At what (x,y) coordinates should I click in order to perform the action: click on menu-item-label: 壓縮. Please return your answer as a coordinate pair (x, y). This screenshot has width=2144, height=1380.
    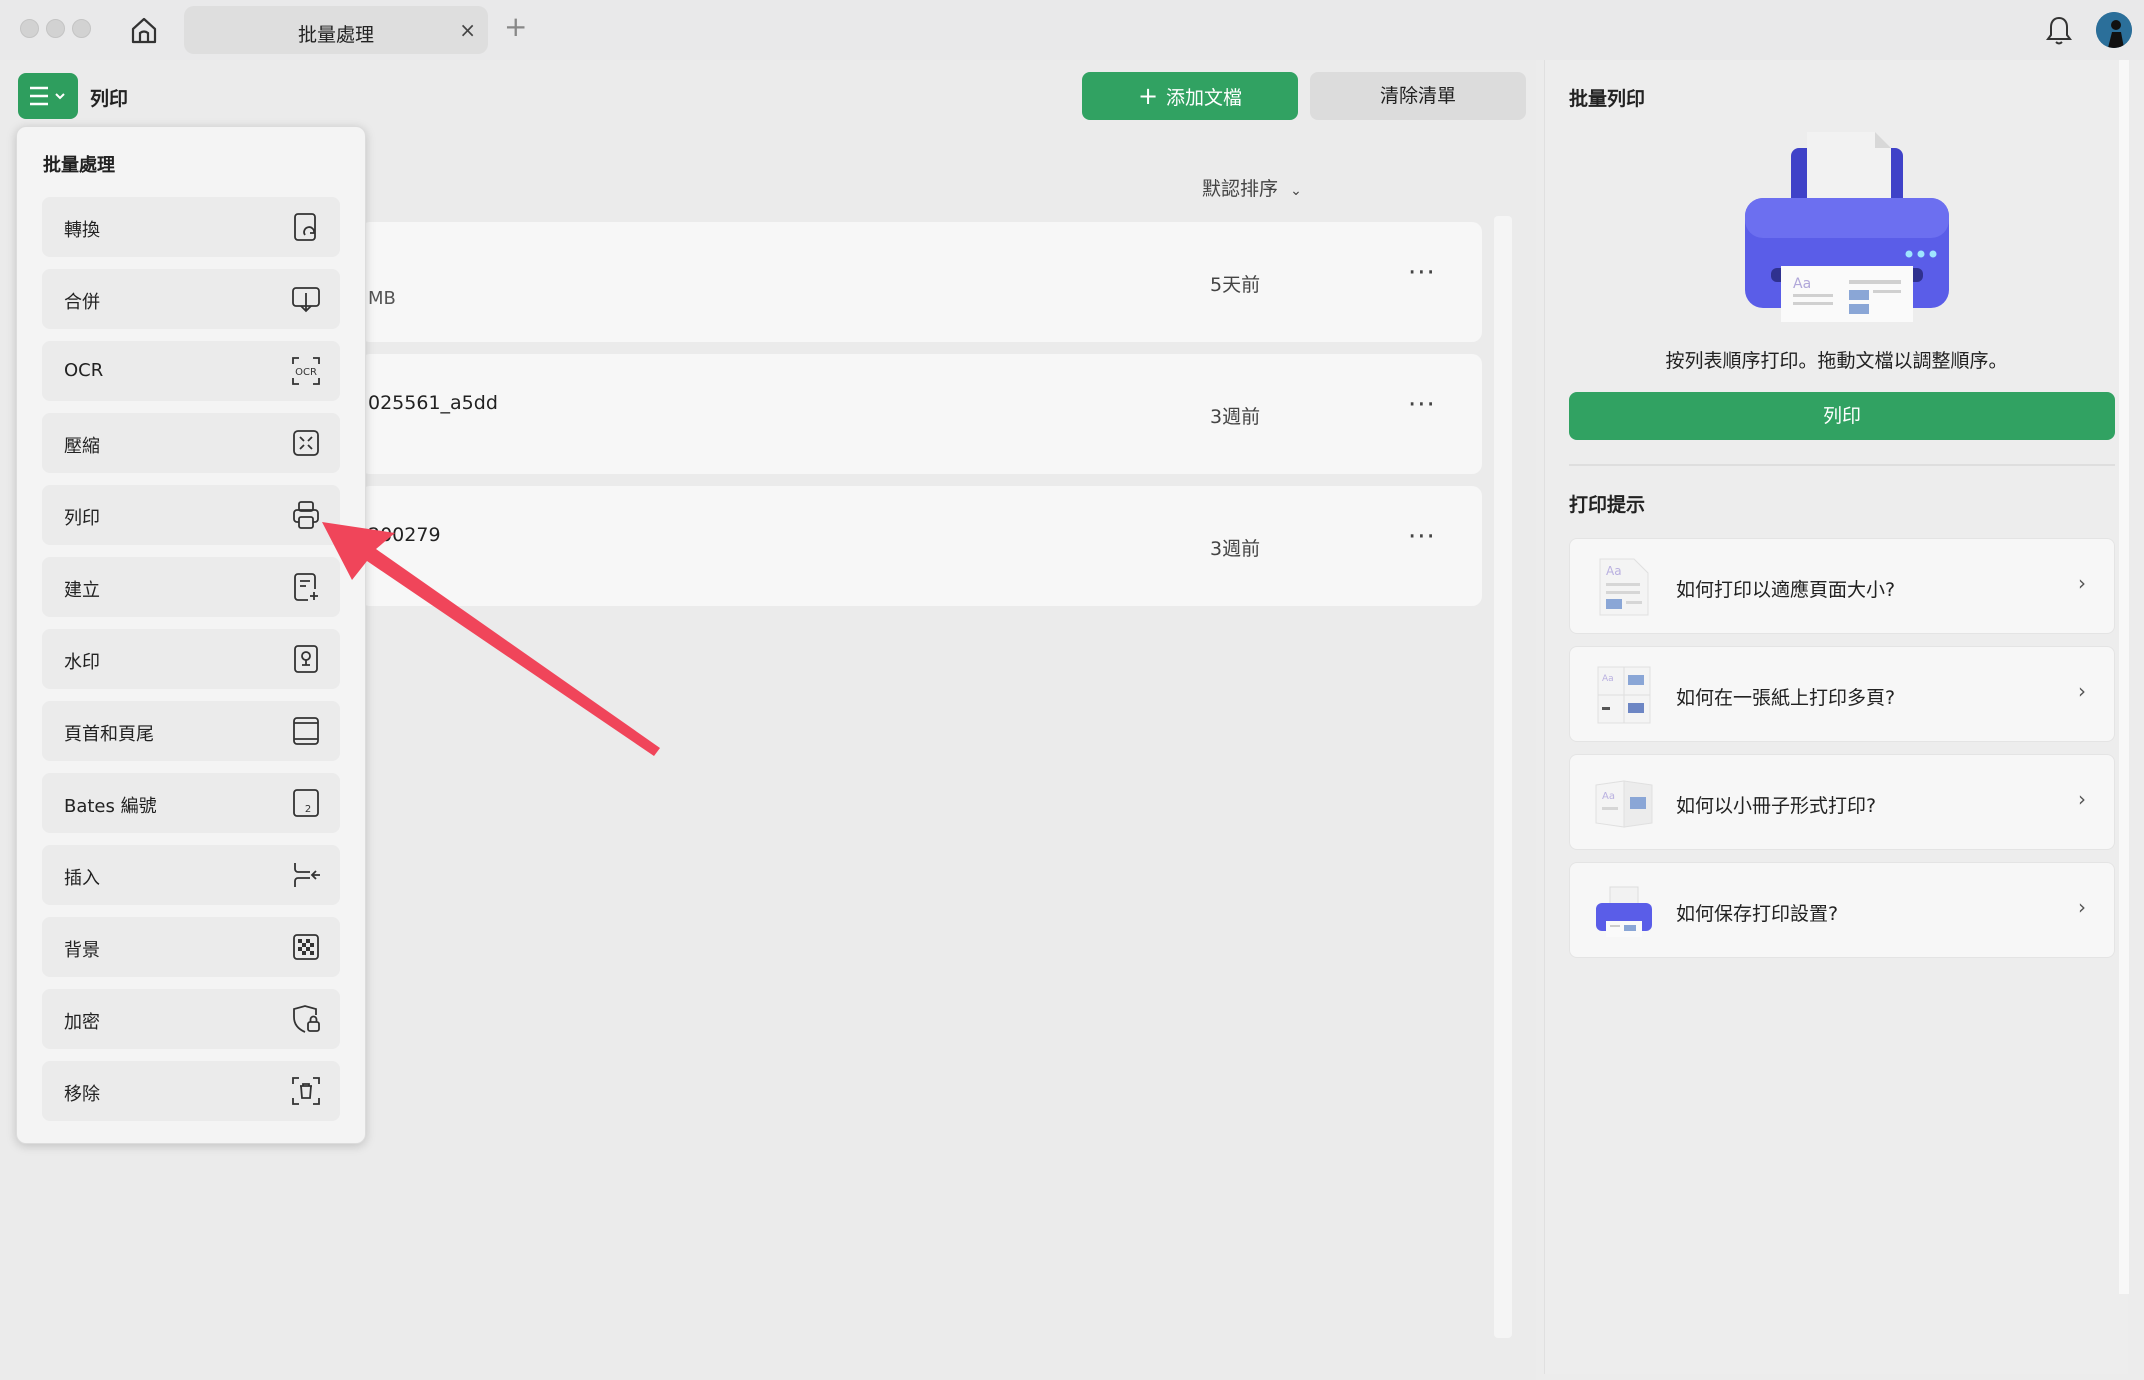
    Looking at the image, I should click on (82, 446).